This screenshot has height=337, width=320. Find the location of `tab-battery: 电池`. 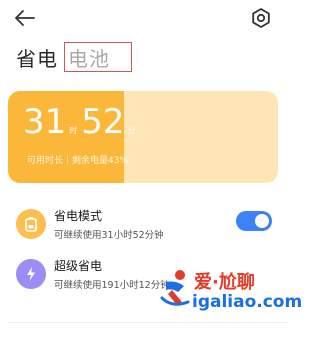

tab-battery: 电池 is located at coordinates (98, 57).